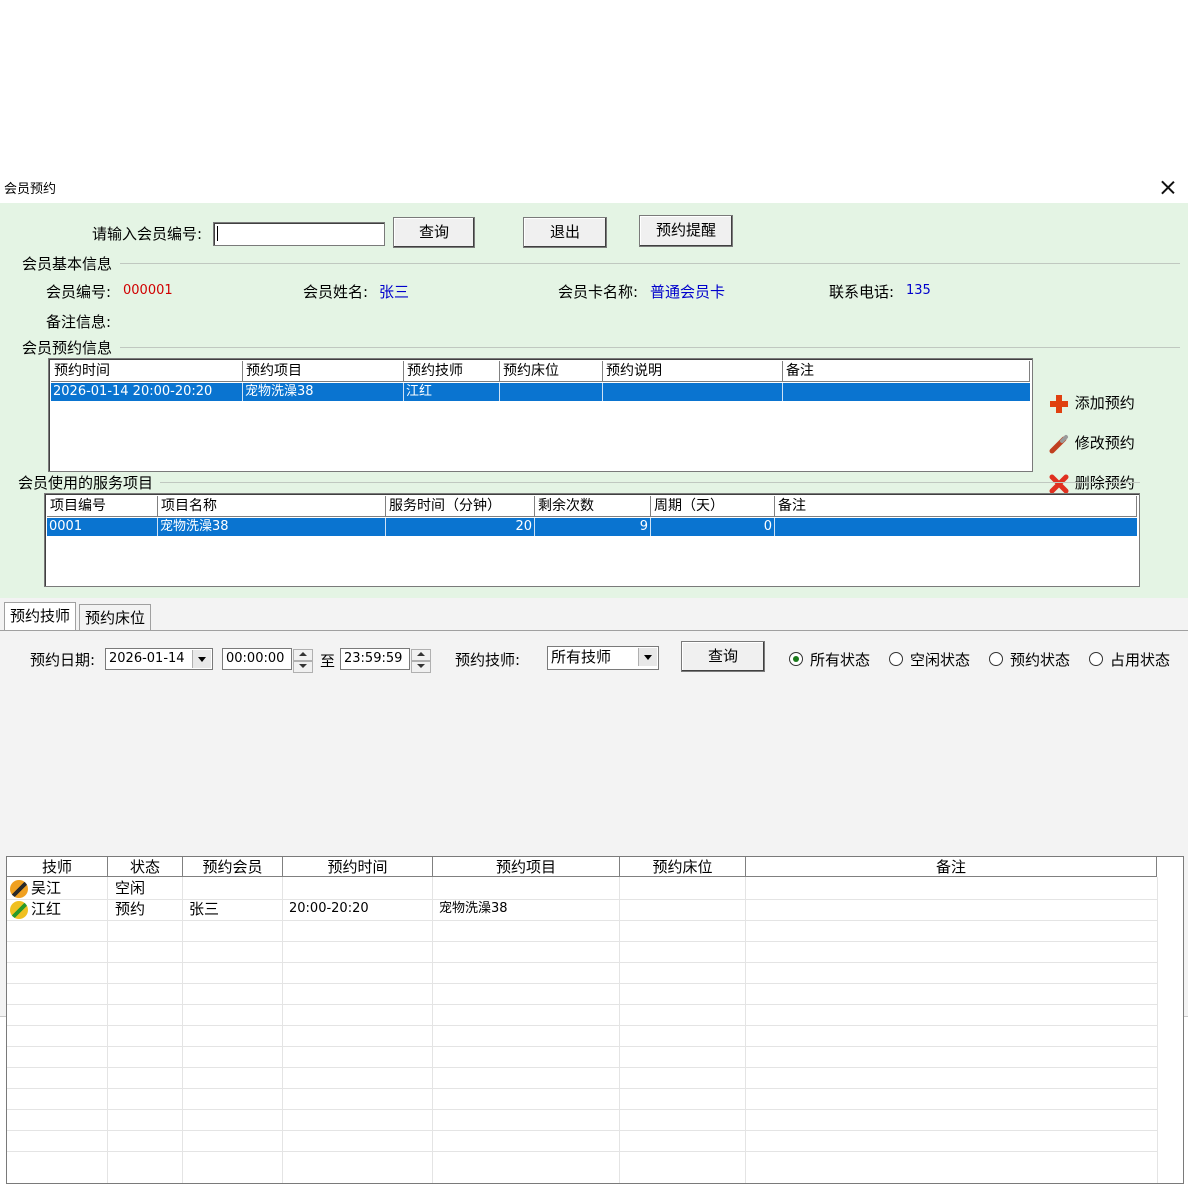  I want to click on time-from-spinner, so click(303, 661).